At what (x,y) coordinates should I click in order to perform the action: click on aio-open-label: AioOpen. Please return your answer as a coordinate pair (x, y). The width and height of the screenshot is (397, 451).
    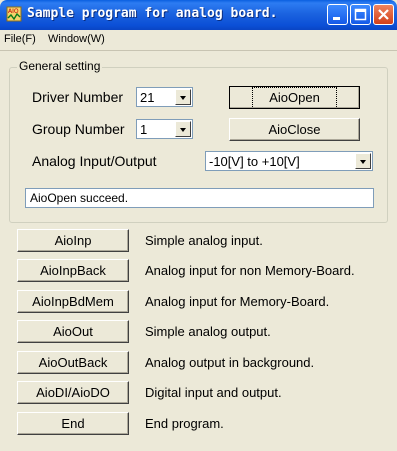
    Looking at the image, I should click on (294, 98).